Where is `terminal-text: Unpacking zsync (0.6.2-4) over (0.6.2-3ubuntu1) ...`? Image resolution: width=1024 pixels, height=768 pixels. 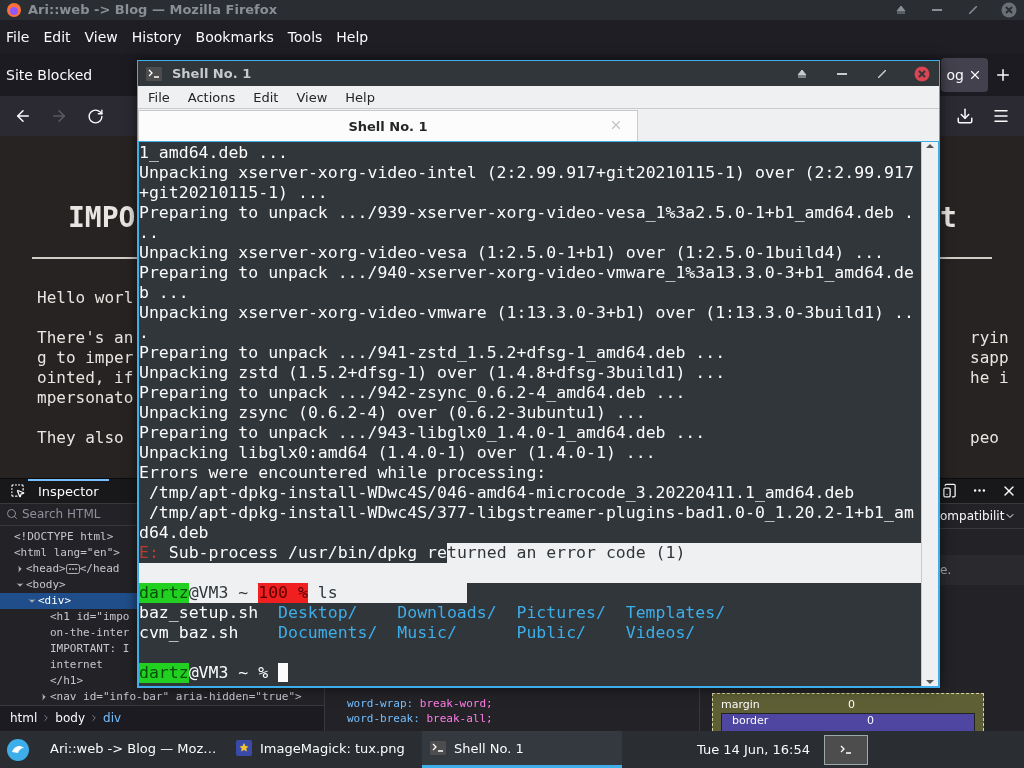
terminal-text: Unpacking zsync (0.6.2-4) over (0.6.2-3ubuntu1) ... is located at coordinates (392, 413).